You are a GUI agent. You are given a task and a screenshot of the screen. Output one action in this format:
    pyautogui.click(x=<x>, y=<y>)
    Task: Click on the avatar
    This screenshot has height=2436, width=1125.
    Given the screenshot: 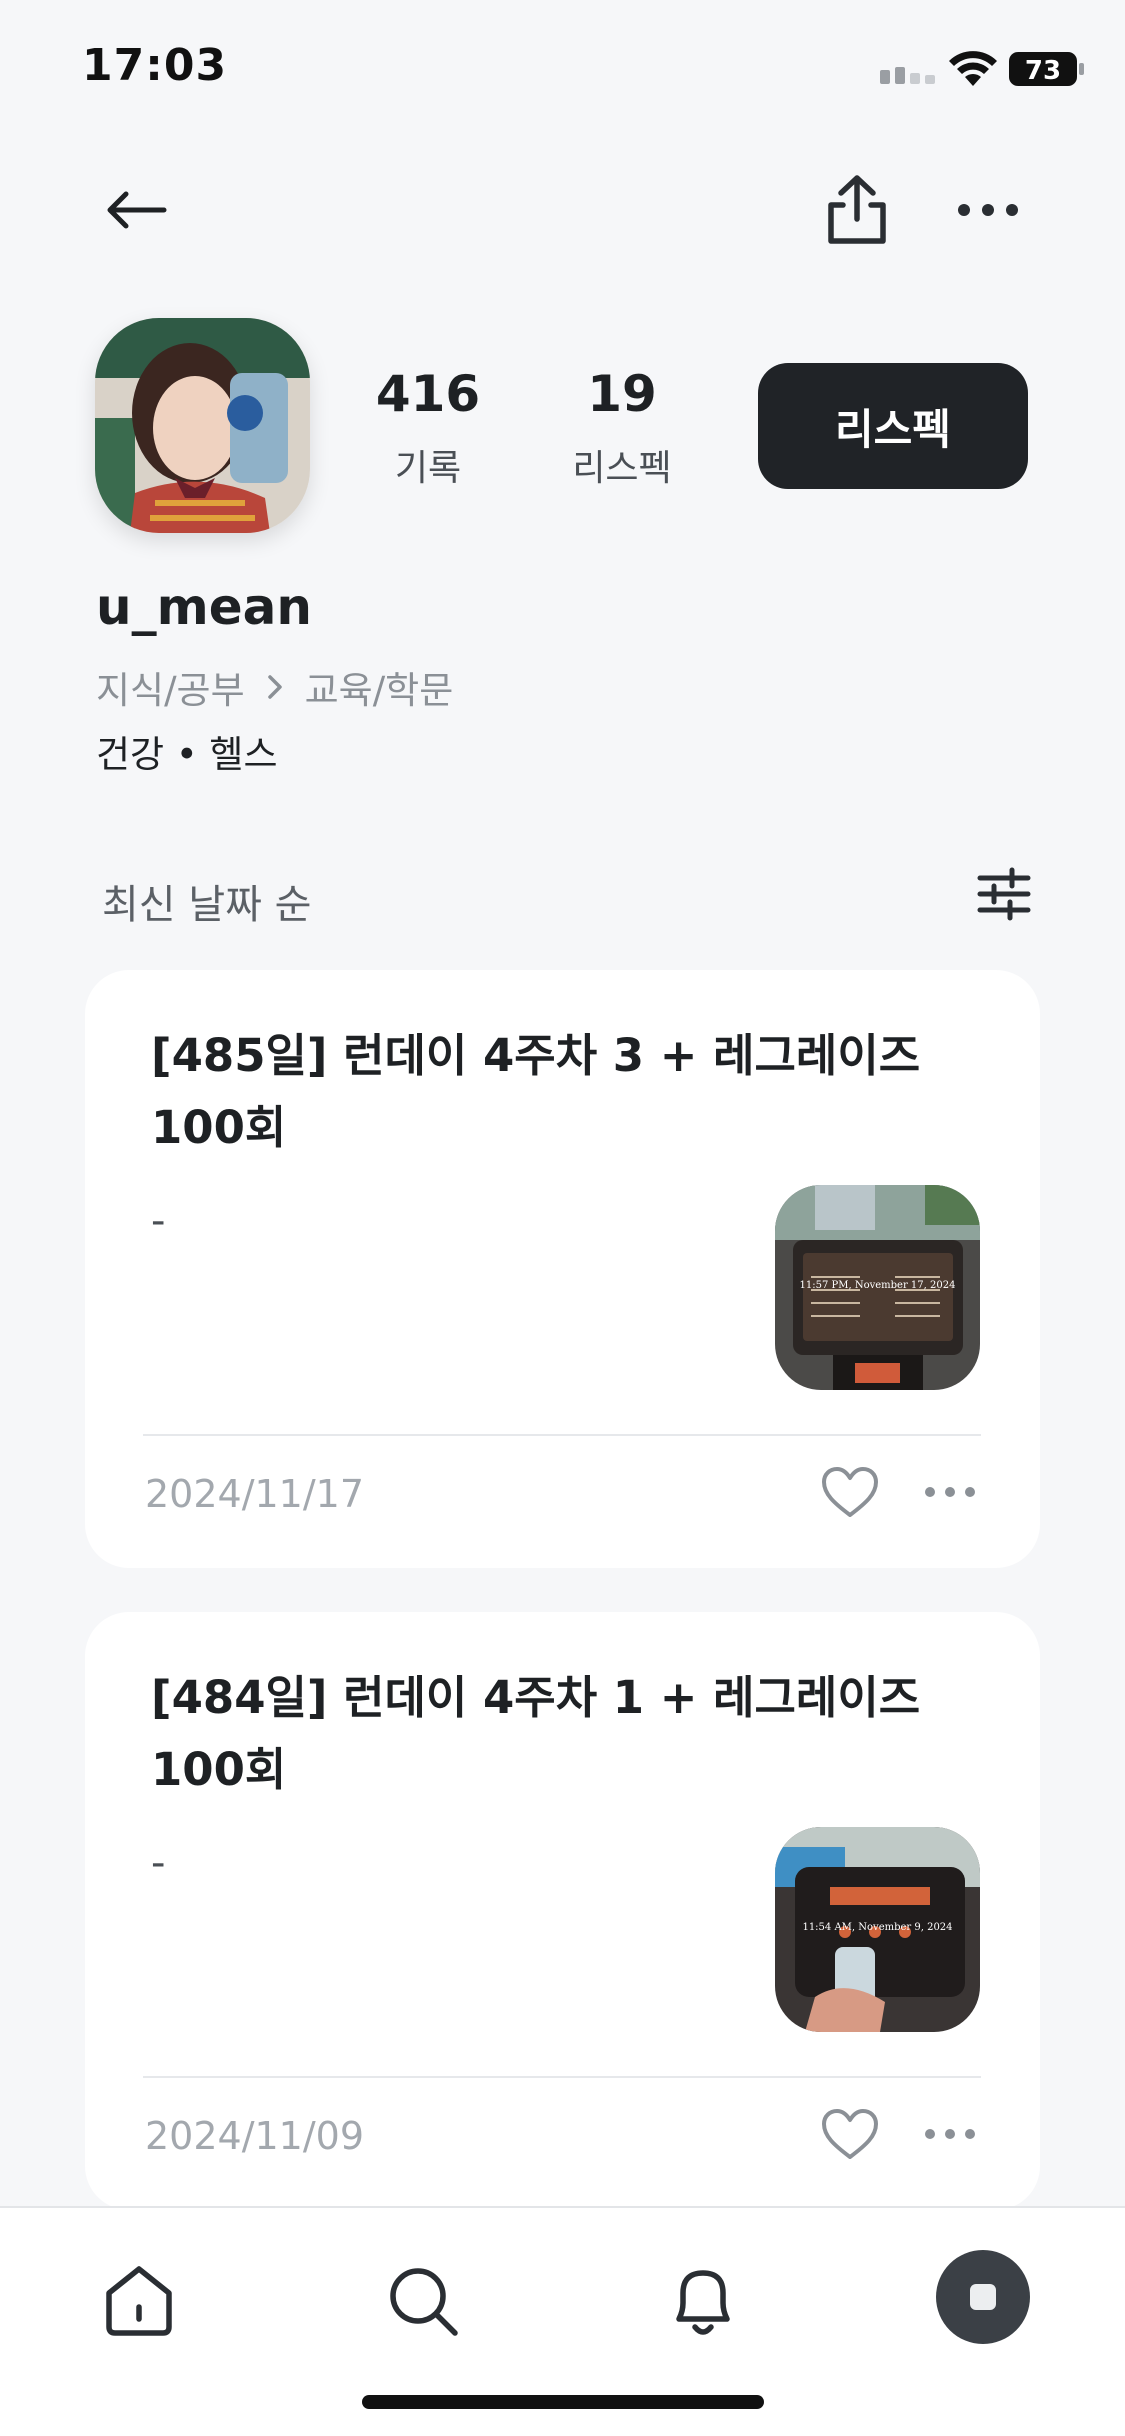 What is the action you would take?
    pyautogui.click(x=202, y=425)
    